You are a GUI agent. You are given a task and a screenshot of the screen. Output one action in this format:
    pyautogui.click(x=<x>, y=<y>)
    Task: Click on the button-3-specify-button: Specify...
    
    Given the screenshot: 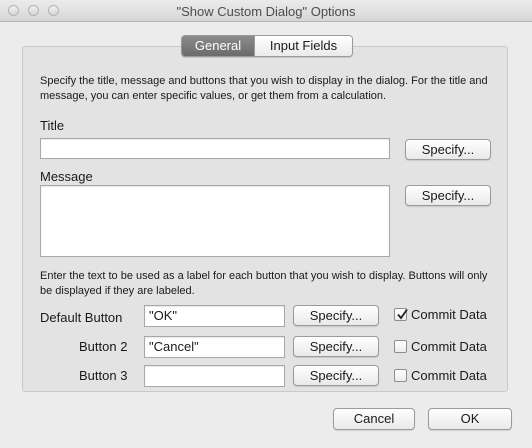 What is the action you would take?
    pyautogui.click(x=336, y=375)
    